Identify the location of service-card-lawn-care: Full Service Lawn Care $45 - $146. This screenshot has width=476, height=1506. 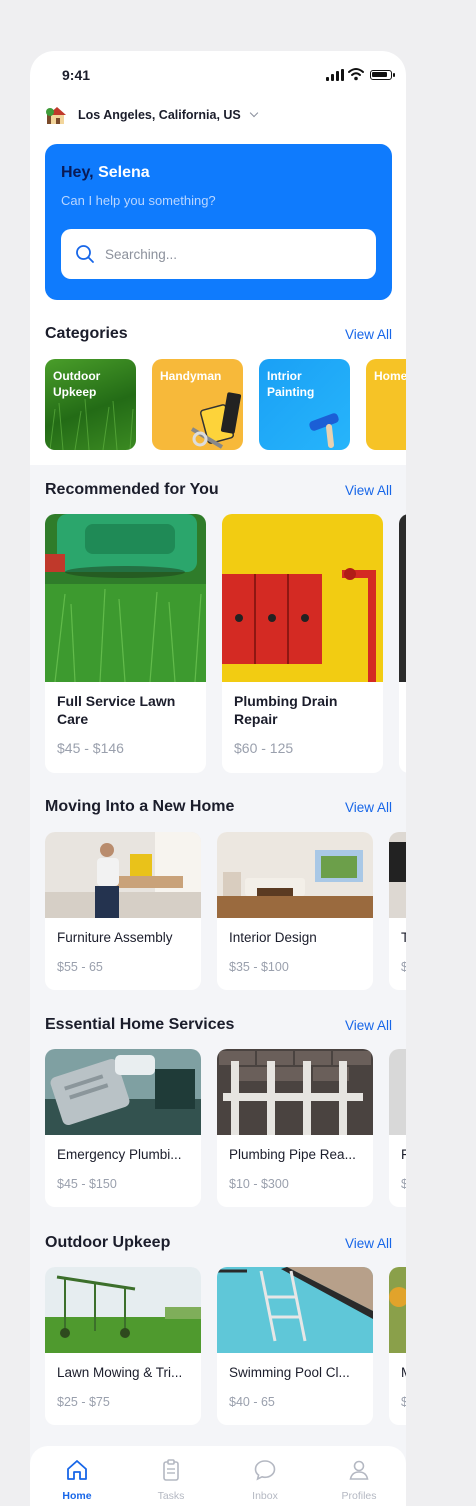
(125, 643).